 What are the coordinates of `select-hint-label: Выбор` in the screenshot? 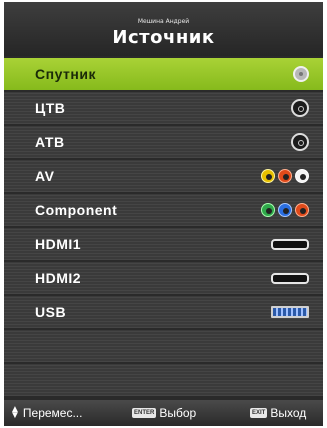 It's located at (178, 413).